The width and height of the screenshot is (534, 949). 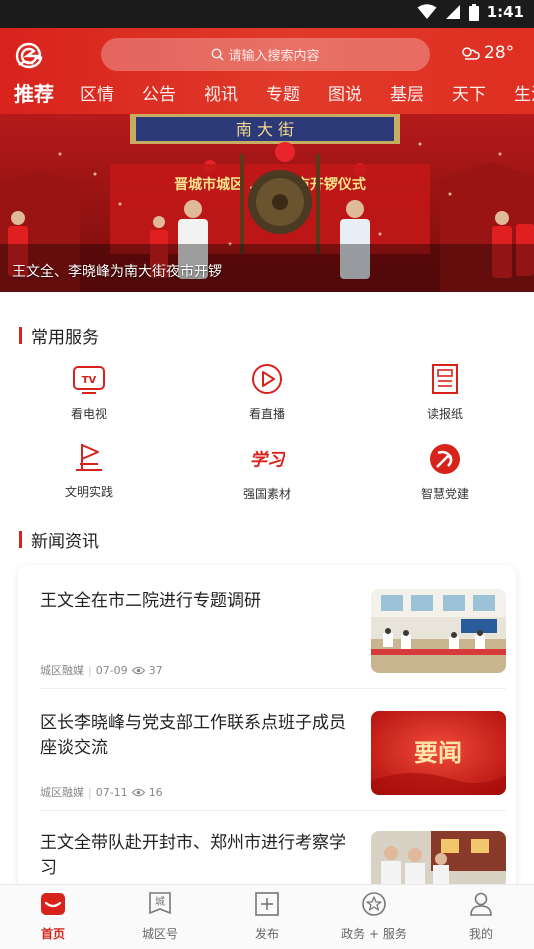 What do you see at coordinates (505, 12) in the screenshot?
I see `status-time: 1:41` at bounding box center [505, 12].